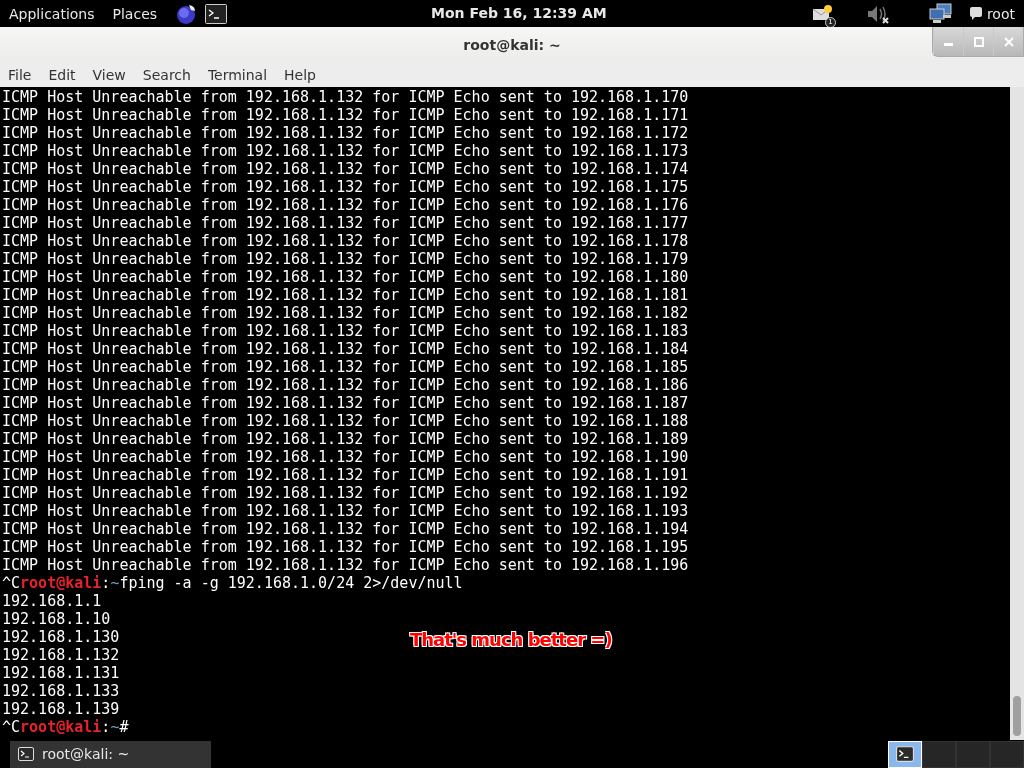 The image size is (1024, 768). Describe the element at coordinates (511, 639) in the screenshot. I see `annotation: That's much better =)` at that location.